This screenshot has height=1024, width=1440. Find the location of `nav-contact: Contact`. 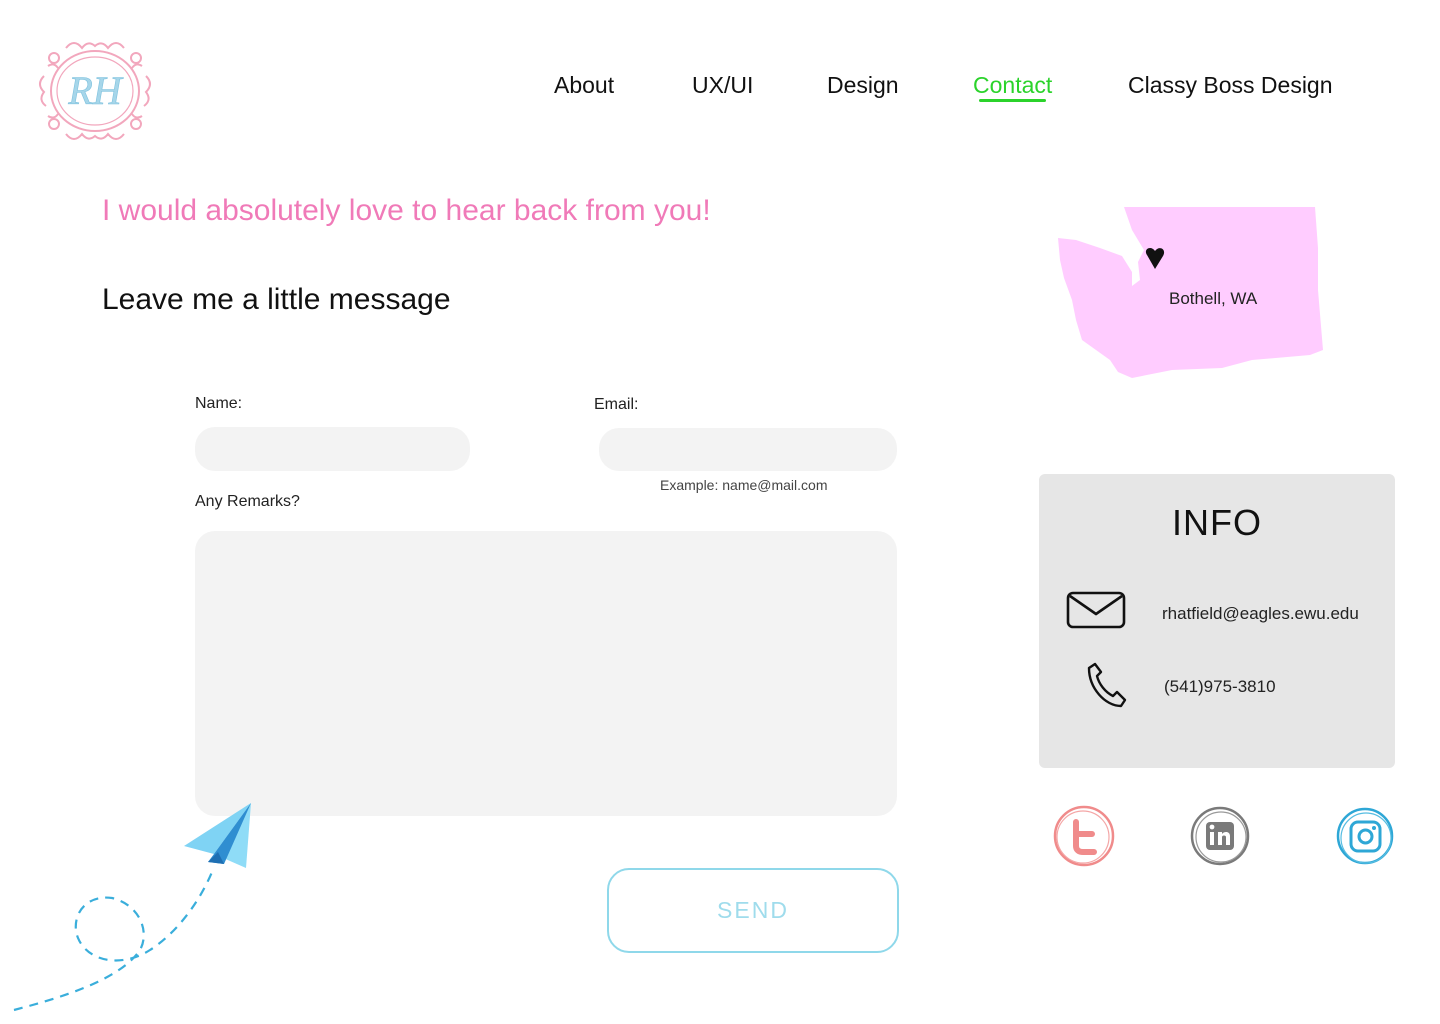

nav-contact: Contact is located at coordinates (1012, 87).